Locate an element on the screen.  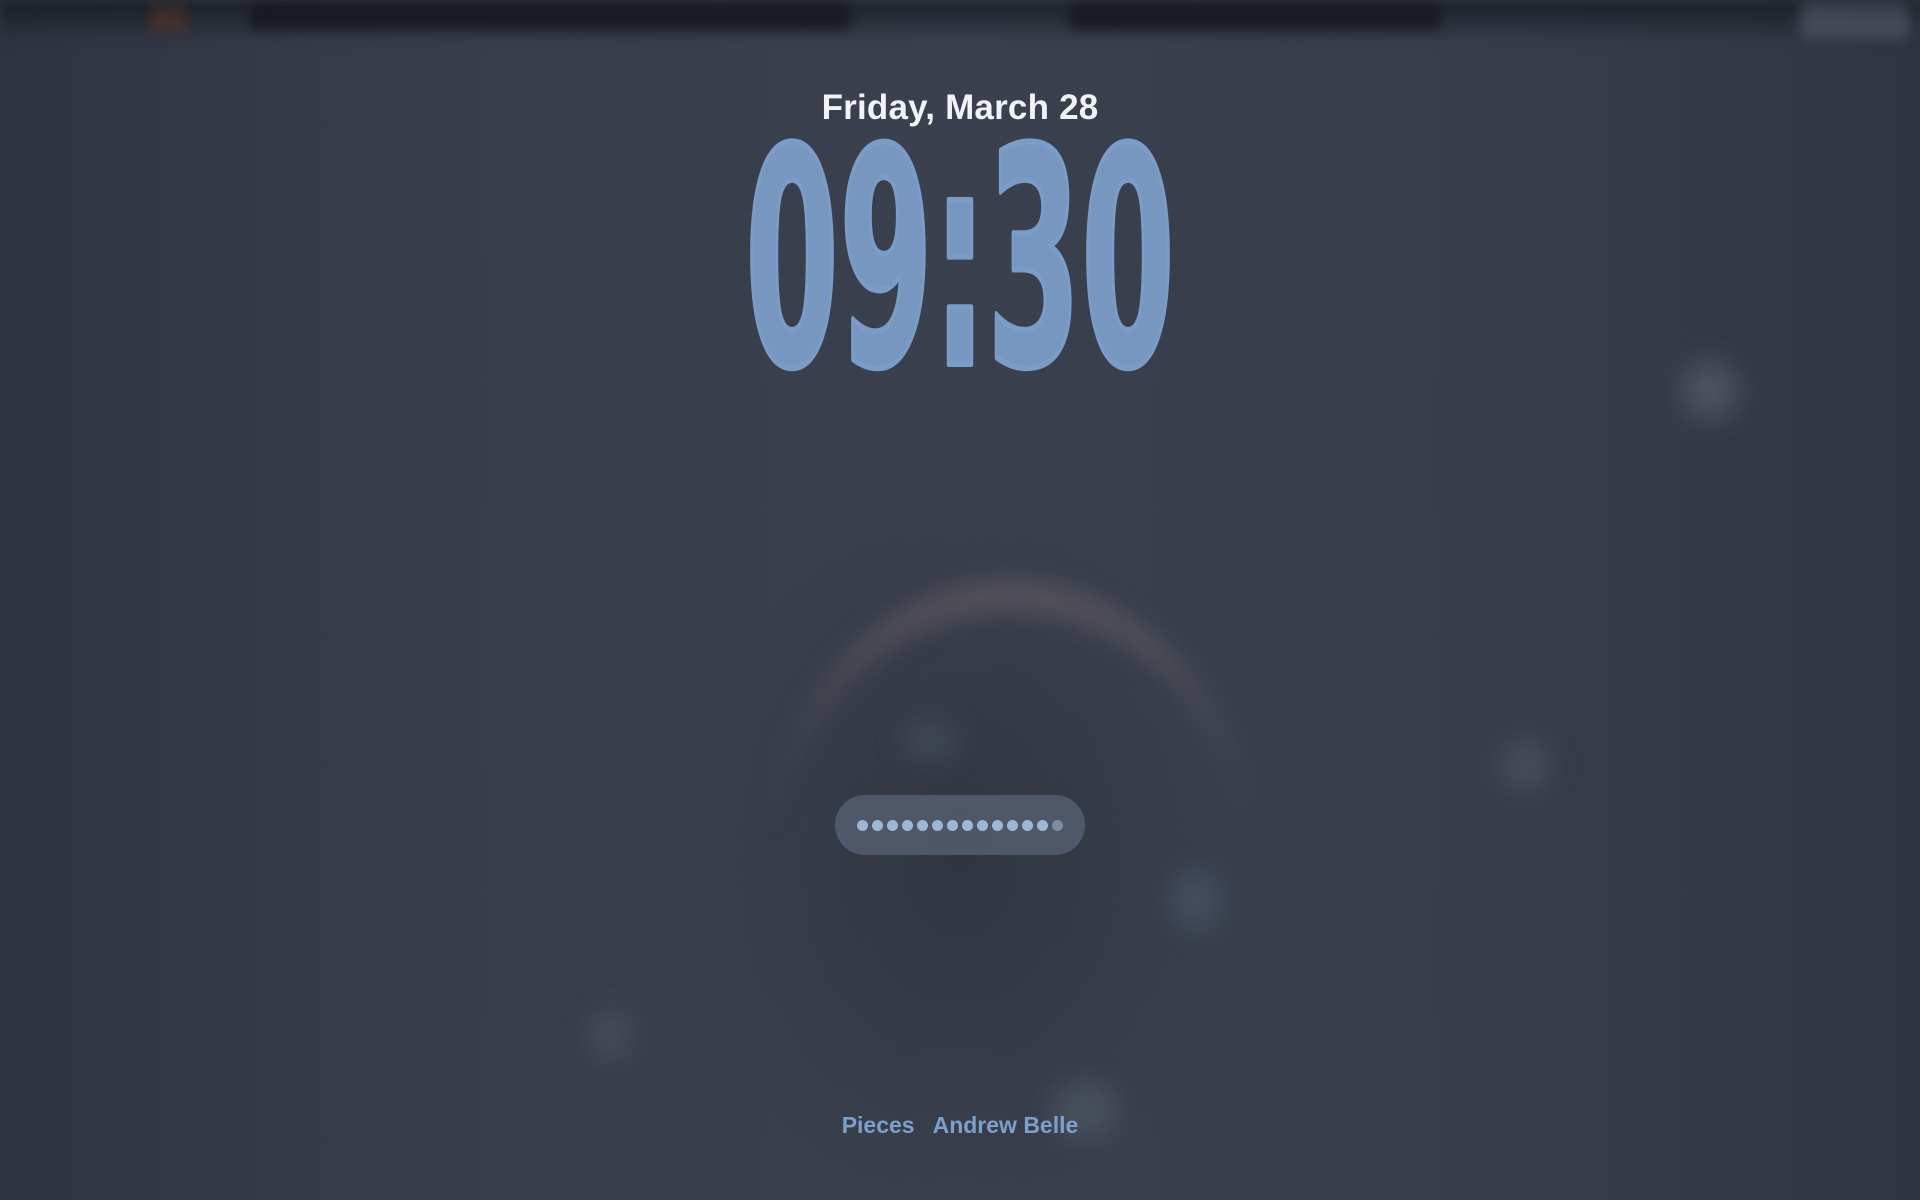
now-playing: Pieces Andrew Belle is located at coordinates (960, 1125).